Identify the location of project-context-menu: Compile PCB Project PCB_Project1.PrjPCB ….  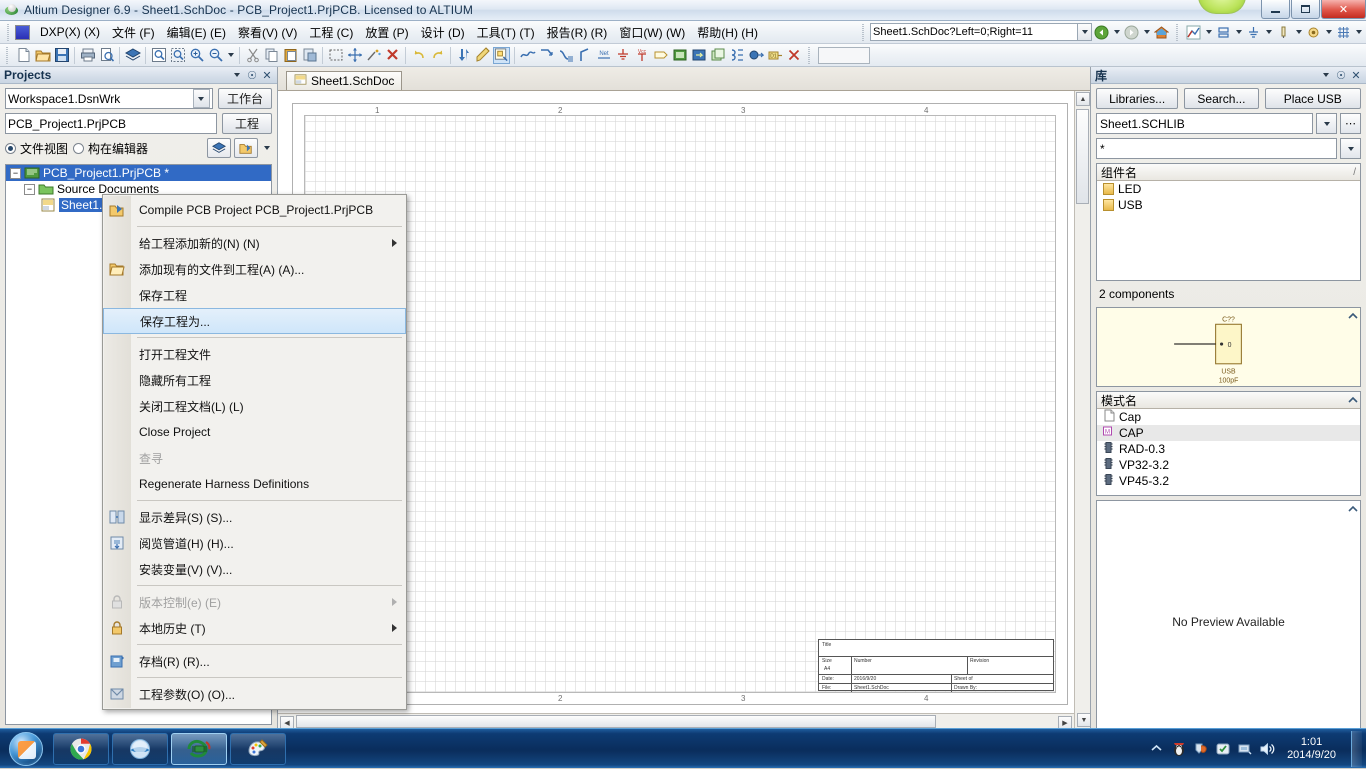
(254, 452).